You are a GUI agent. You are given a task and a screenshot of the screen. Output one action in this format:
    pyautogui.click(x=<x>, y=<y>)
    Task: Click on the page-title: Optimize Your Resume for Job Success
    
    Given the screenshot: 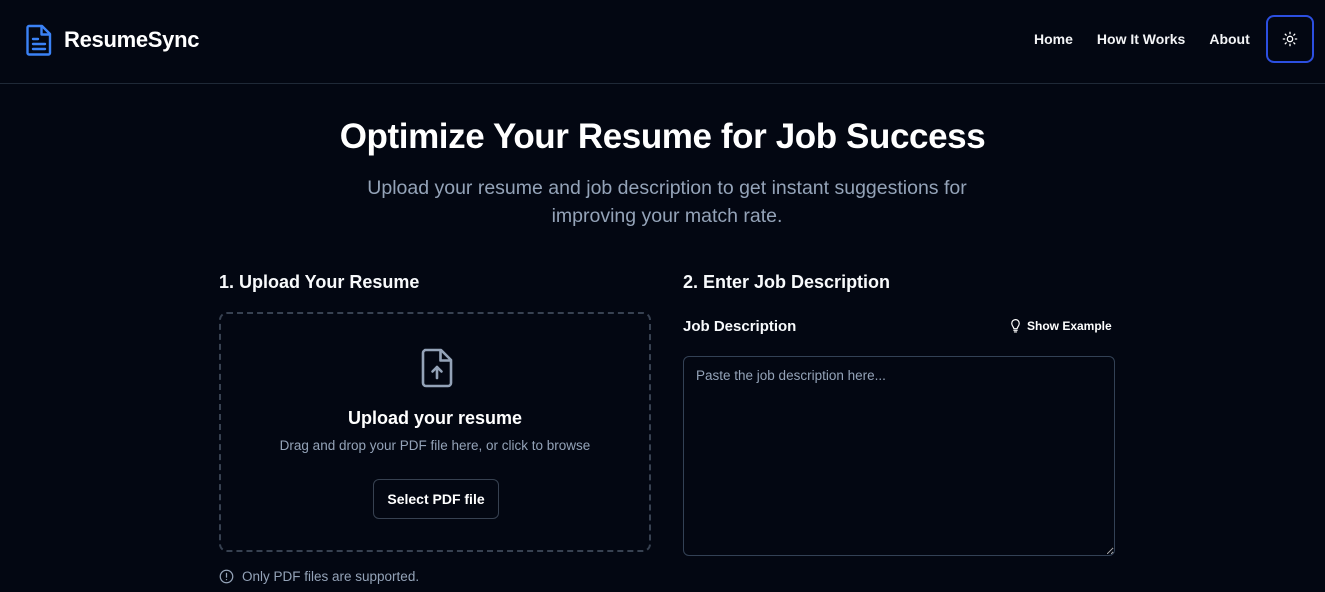 What is the action you would take?
    pyautogui.click(x=662, y=136)
    